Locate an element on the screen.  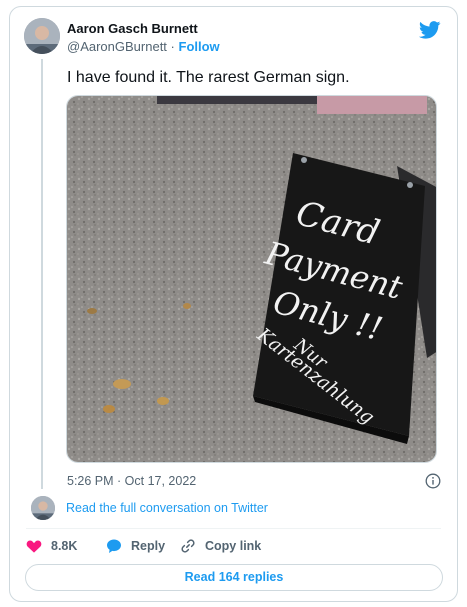
twitter-bird-icon is located at coordinates (430, 30).